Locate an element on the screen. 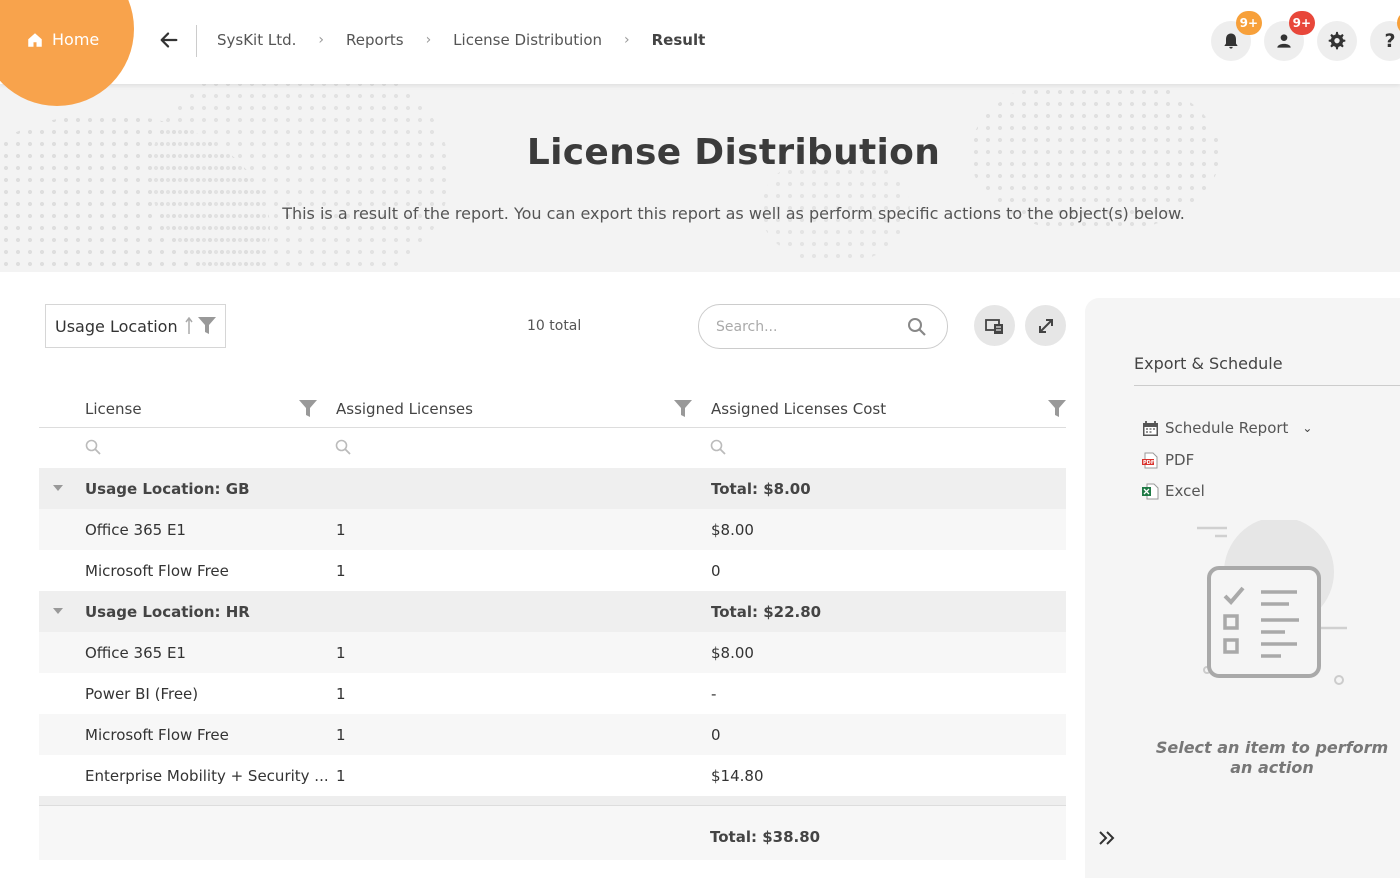 This screenshot has width=1400, height=878. users-badge: 9+ is located at coordinates (1301, 23).